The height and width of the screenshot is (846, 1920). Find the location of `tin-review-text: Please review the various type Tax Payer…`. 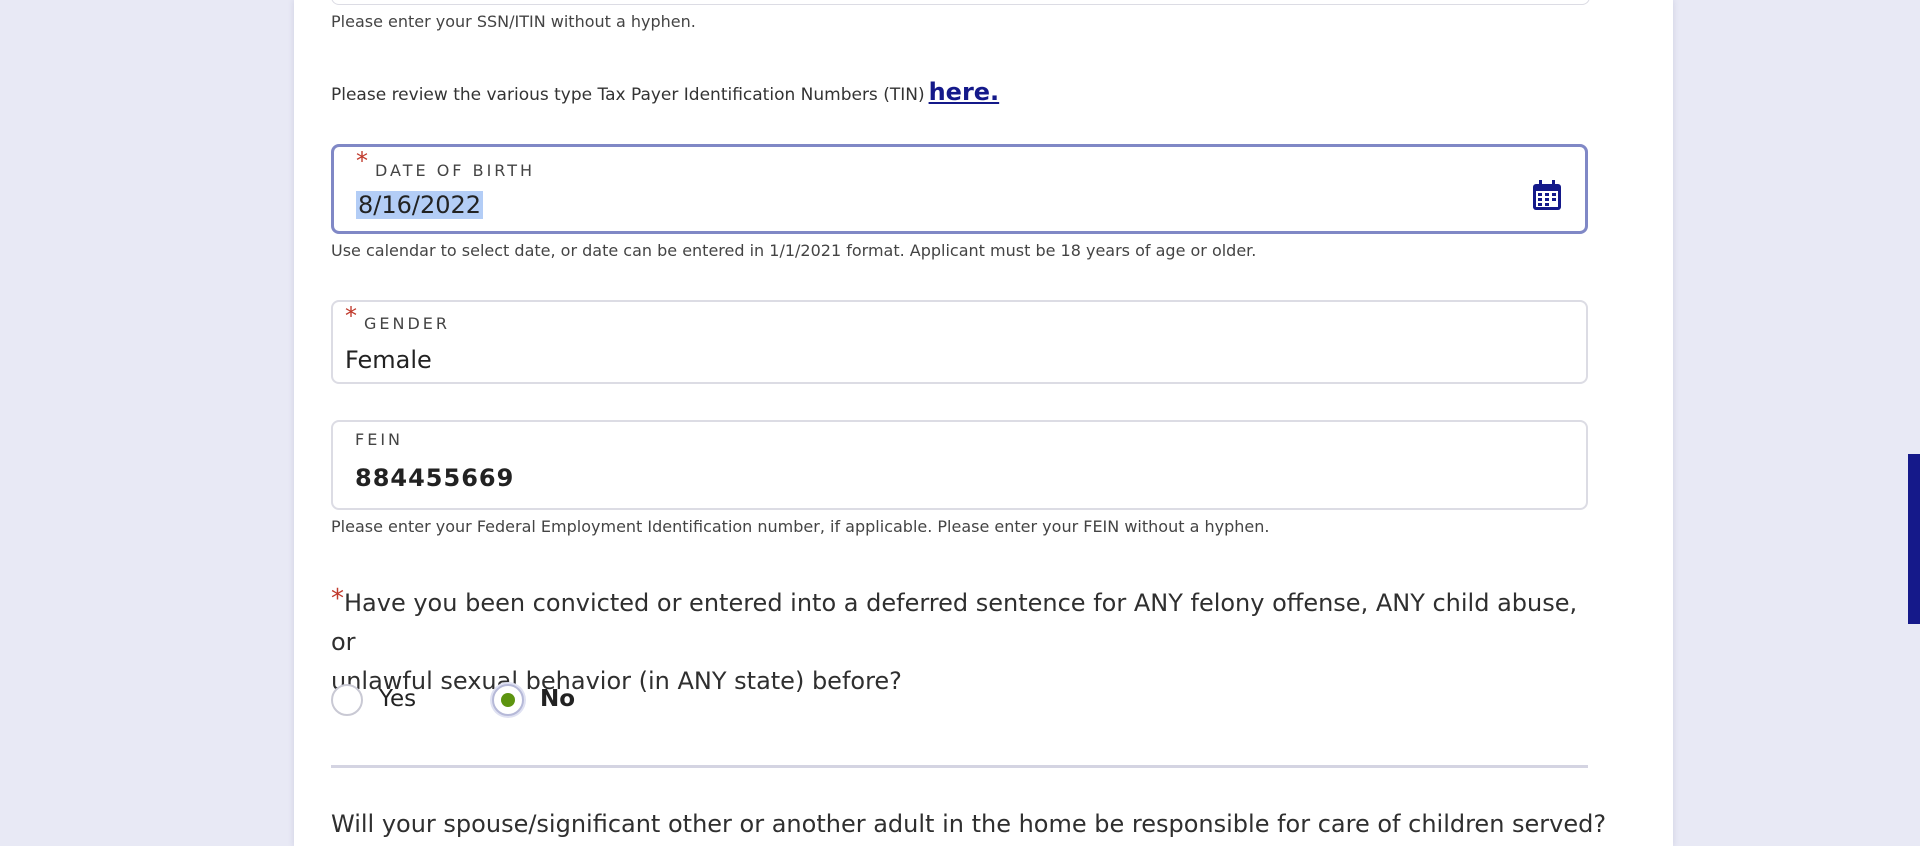

tin-review-text: Please review the various type Tax Payer… is located at coordinates (665, 92).